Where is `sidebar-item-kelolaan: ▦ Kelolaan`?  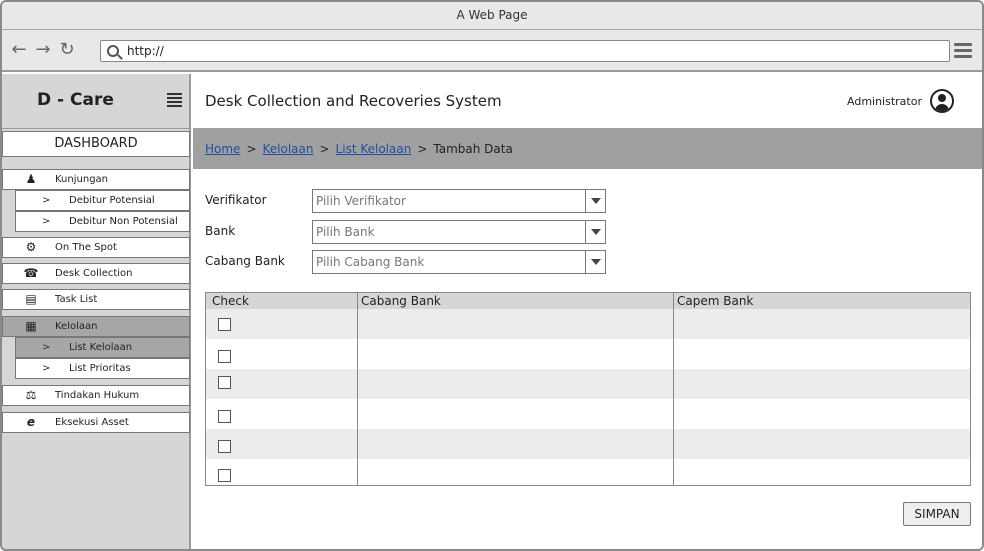 sidebar-item-kelolaan: ▦ Kelolaan is located at coordinates (96, 326).